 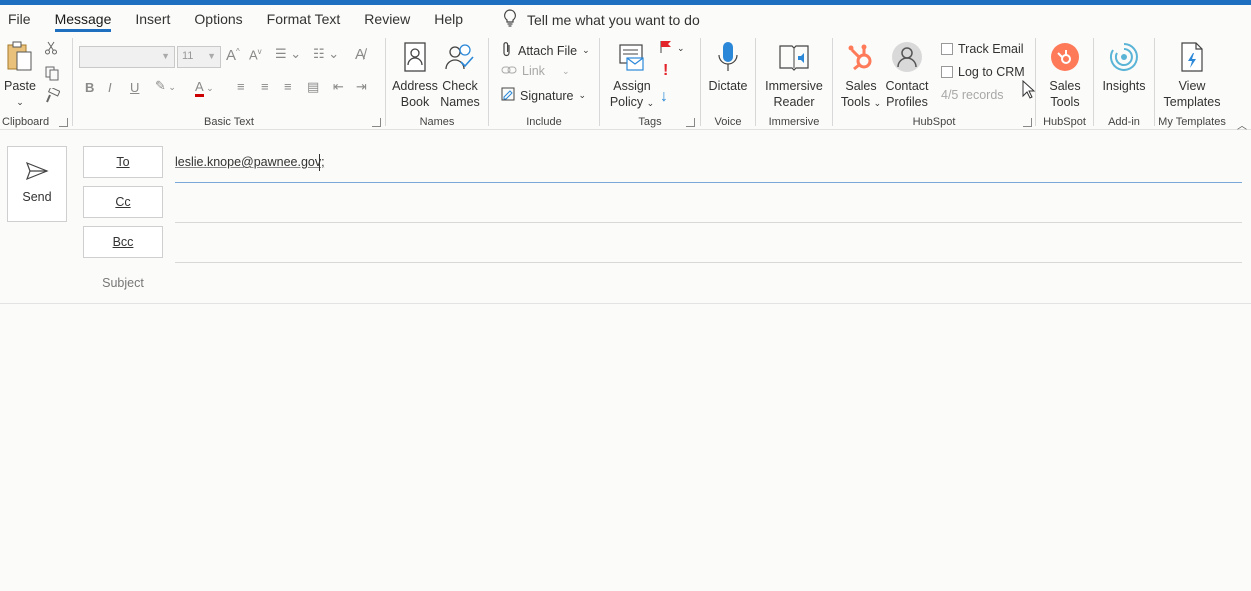 I want to click on records-count: 4/5 records, so click(x=972, y=95).